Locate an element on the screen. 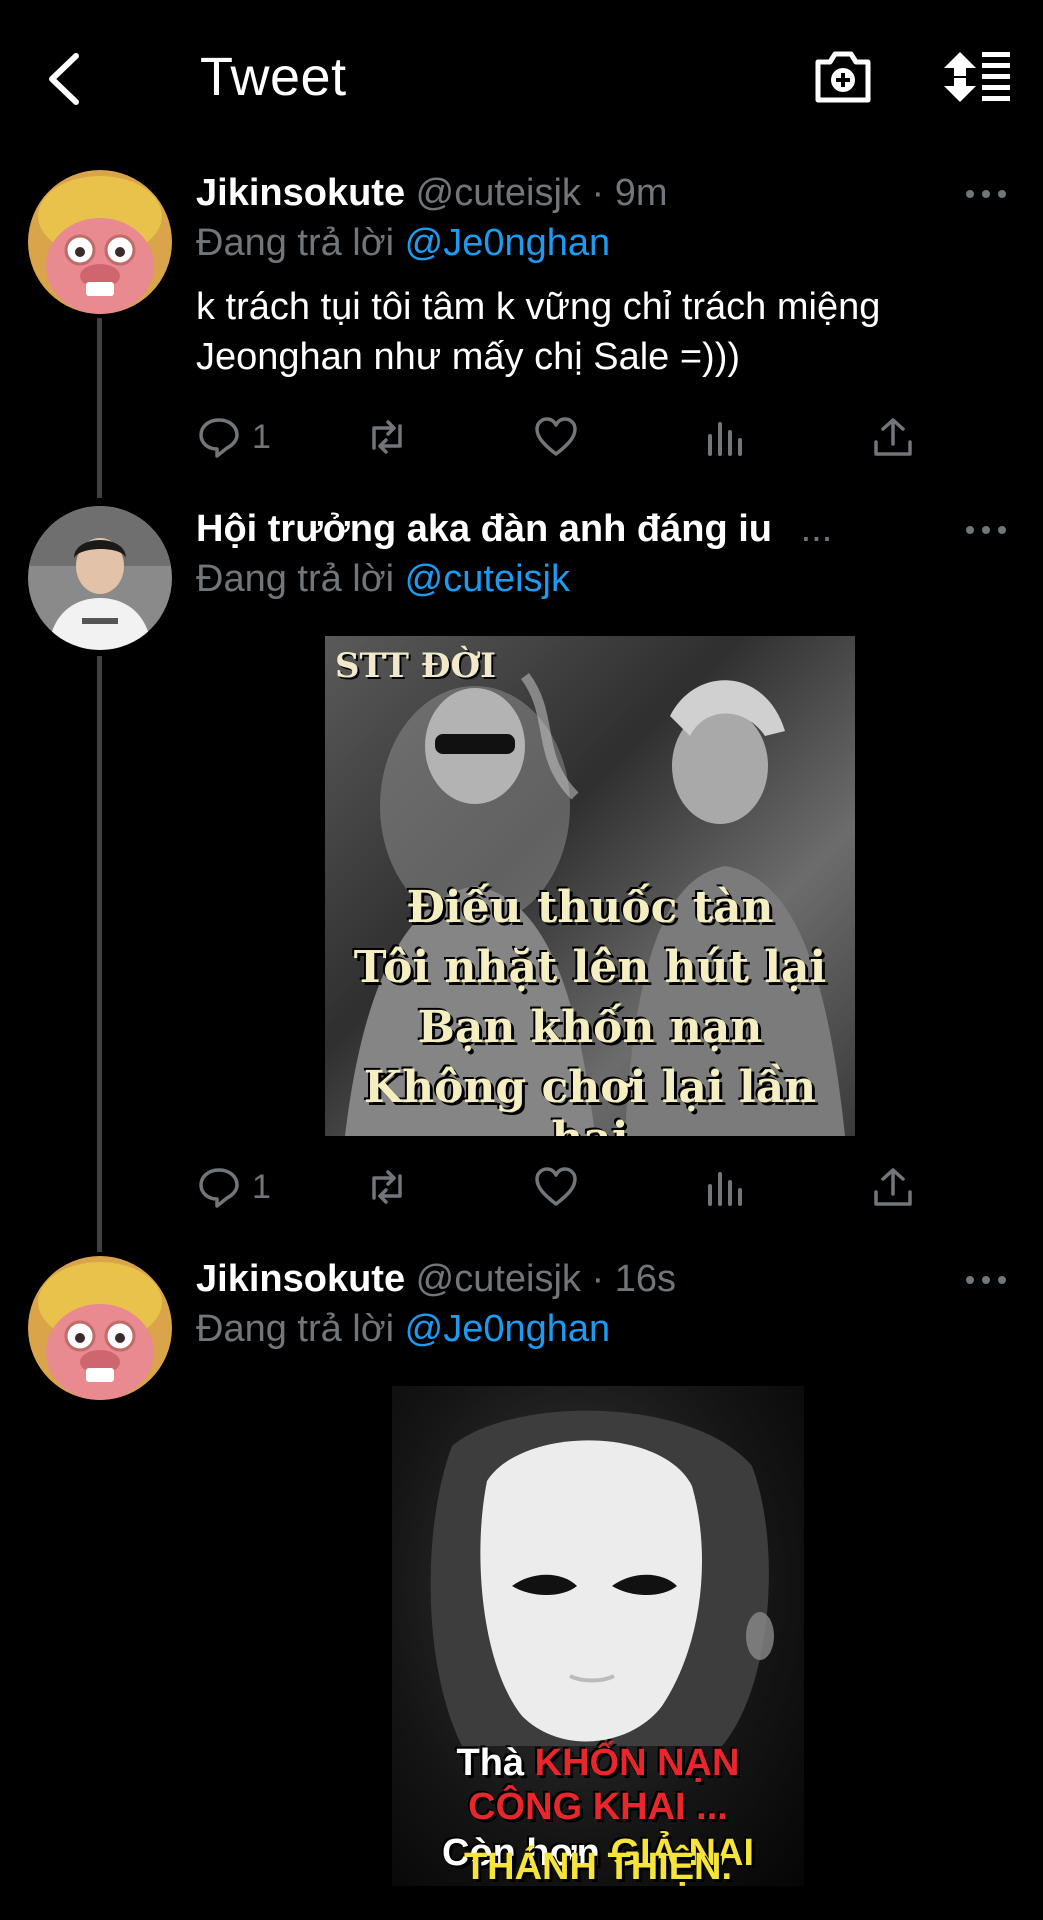 This screenshot has height=1920, width=1043. sort-button is located at coordinates (976, 77).